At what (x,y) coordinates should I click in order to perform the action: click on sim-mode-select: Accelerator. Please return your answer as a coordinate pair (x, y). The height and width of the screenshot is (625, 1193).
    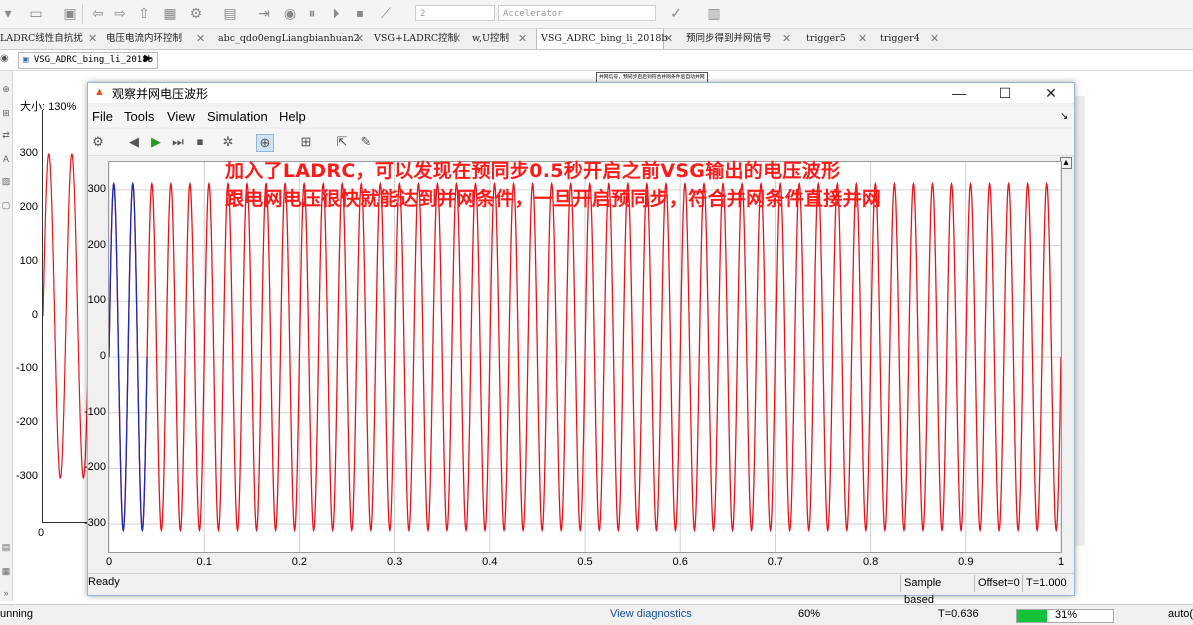
    Looking at the image, I should click on (577, 13).